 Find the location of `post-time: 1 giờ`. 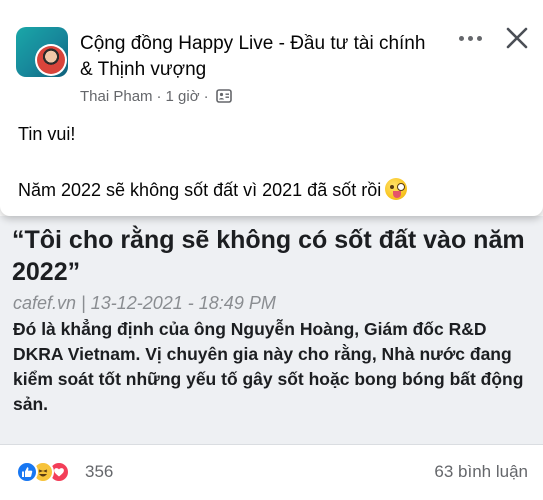

post-time: 1 giờ is located at coordinates (183, 96).